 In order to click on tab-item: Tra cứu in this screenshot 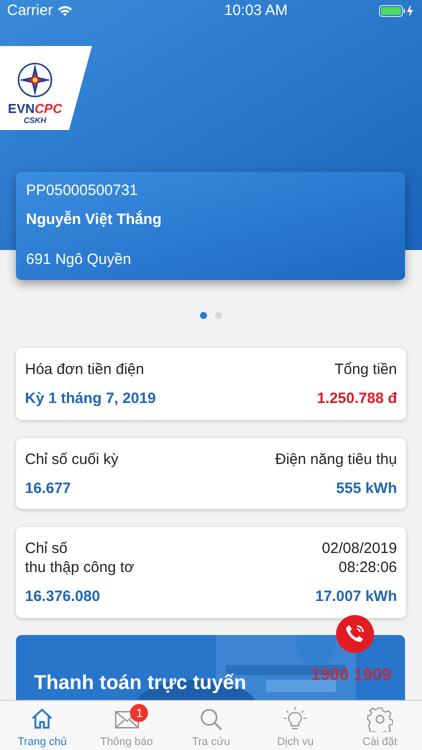, I will do `click(211, 725)`.